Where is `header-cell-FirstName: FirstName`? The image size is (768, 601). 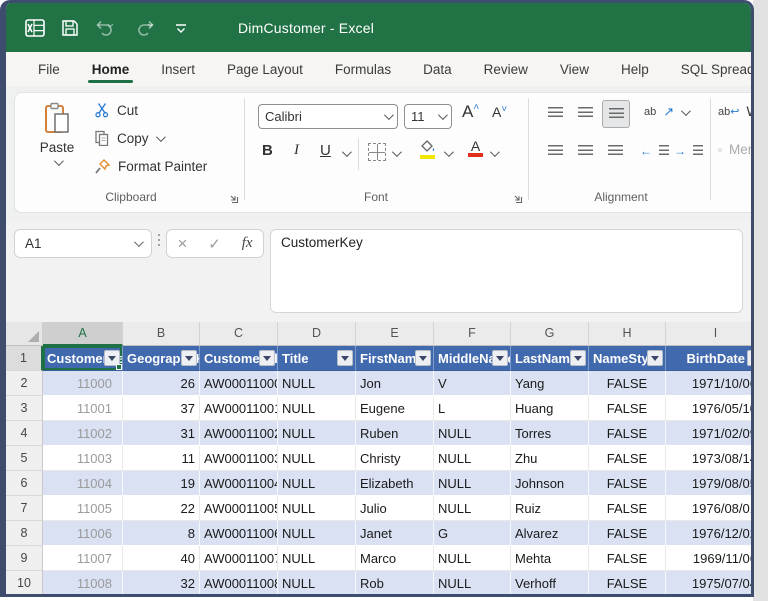
header-cell-FirstName: FirstName is located at coordinates (395, 358).